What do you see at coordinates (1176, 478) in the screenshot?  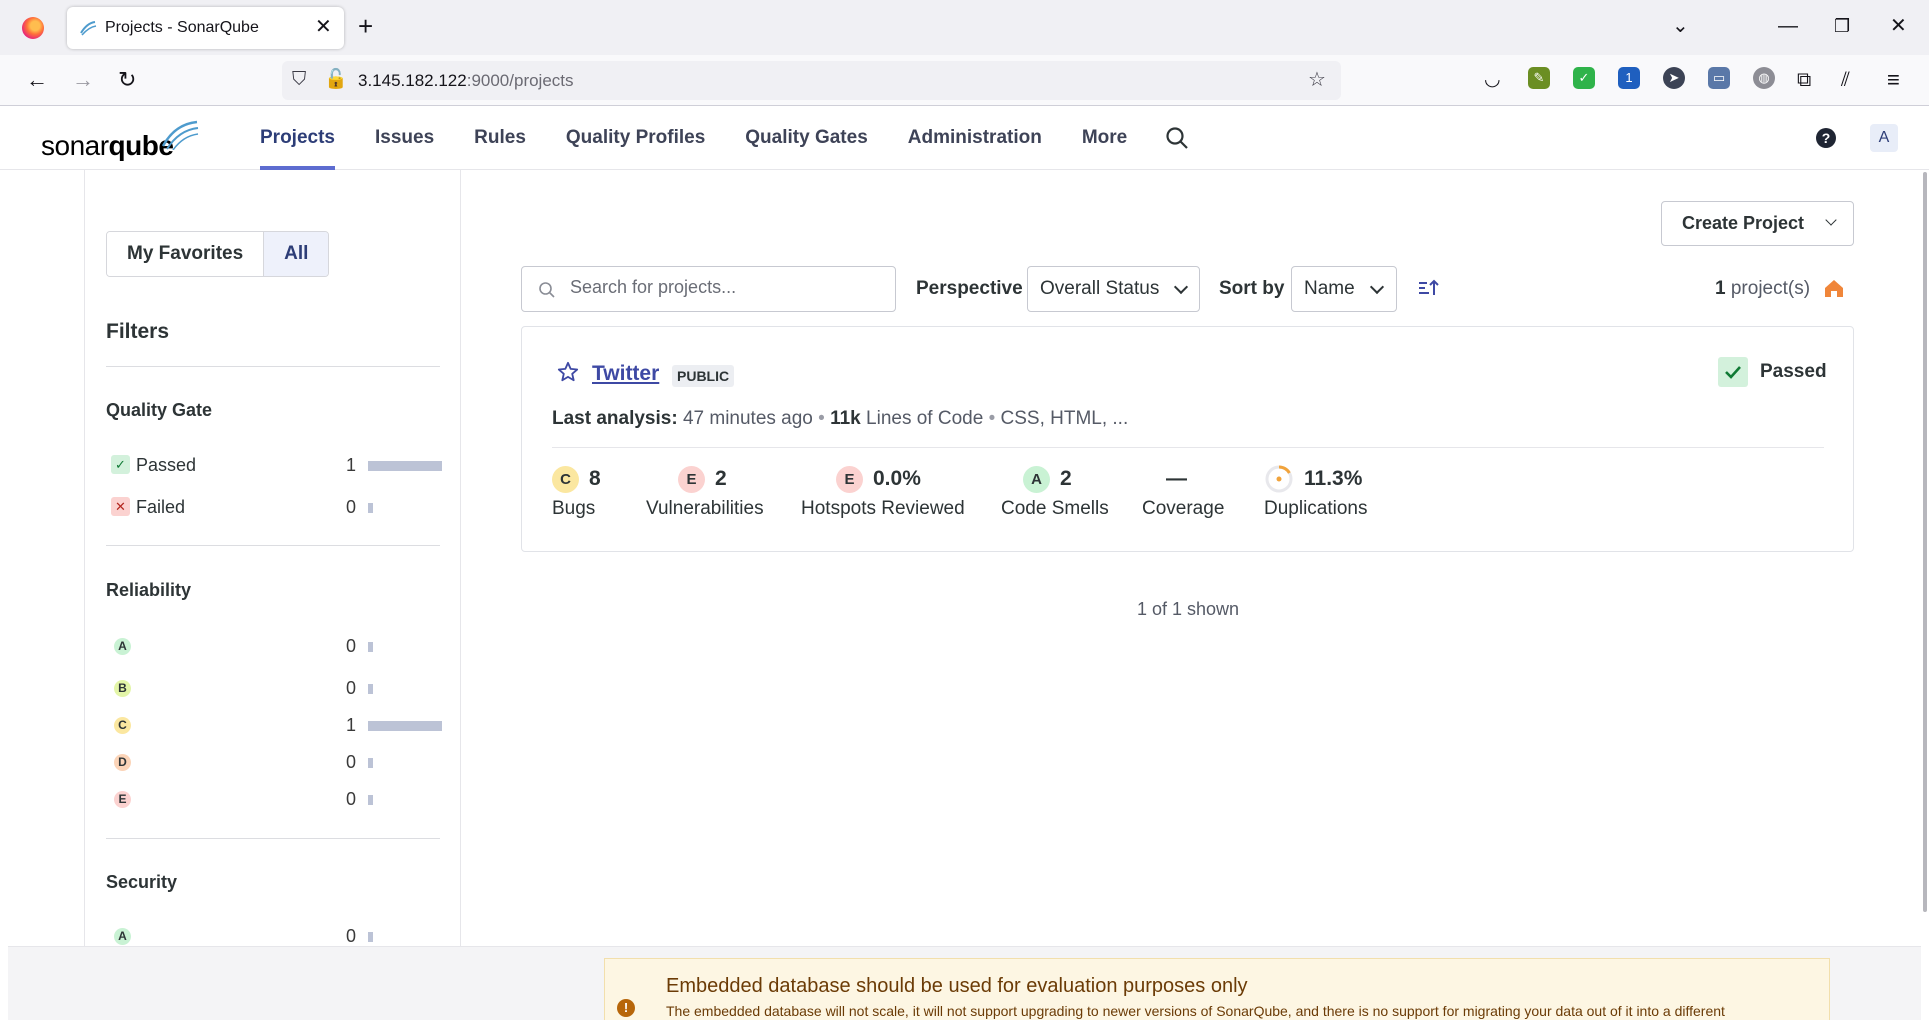 I see `measure-value: —` at bounding box center [1176, 478].